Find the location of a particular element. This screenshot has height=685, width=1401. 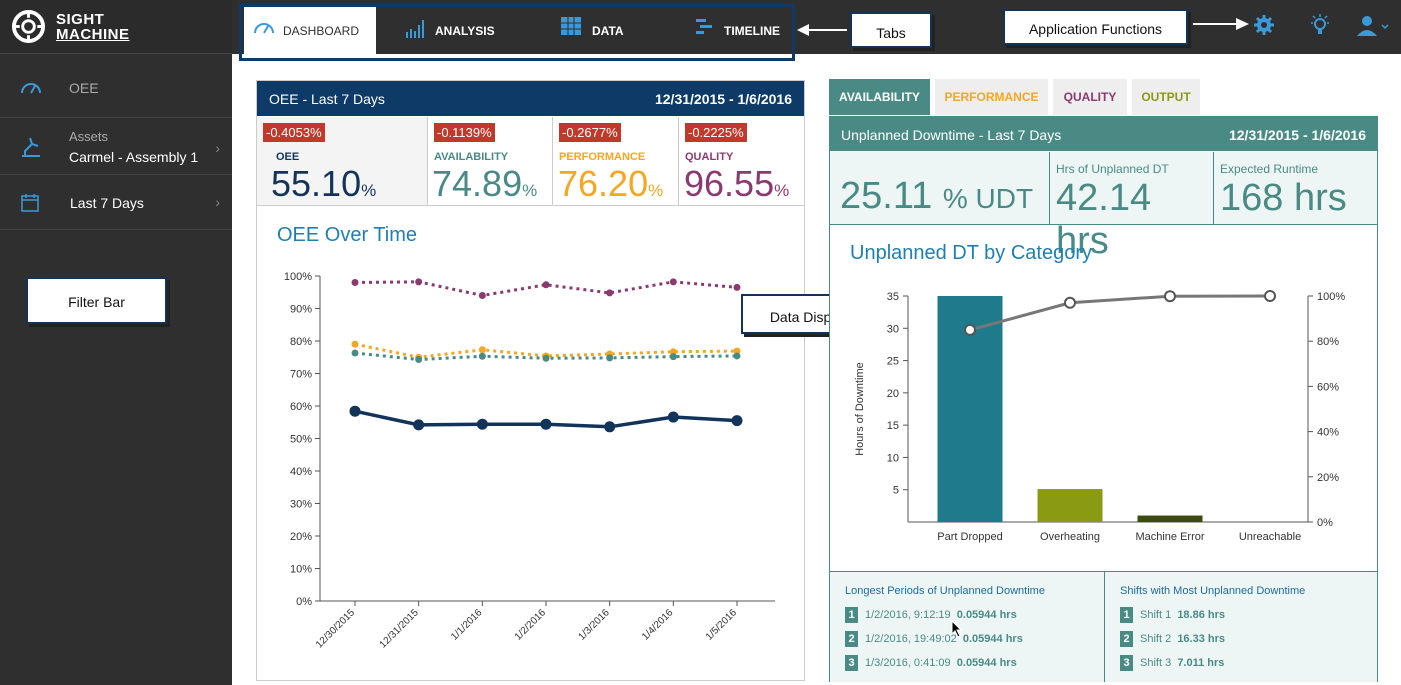

sidebar-item-oee: OEE is located at coordinates (116, 86).